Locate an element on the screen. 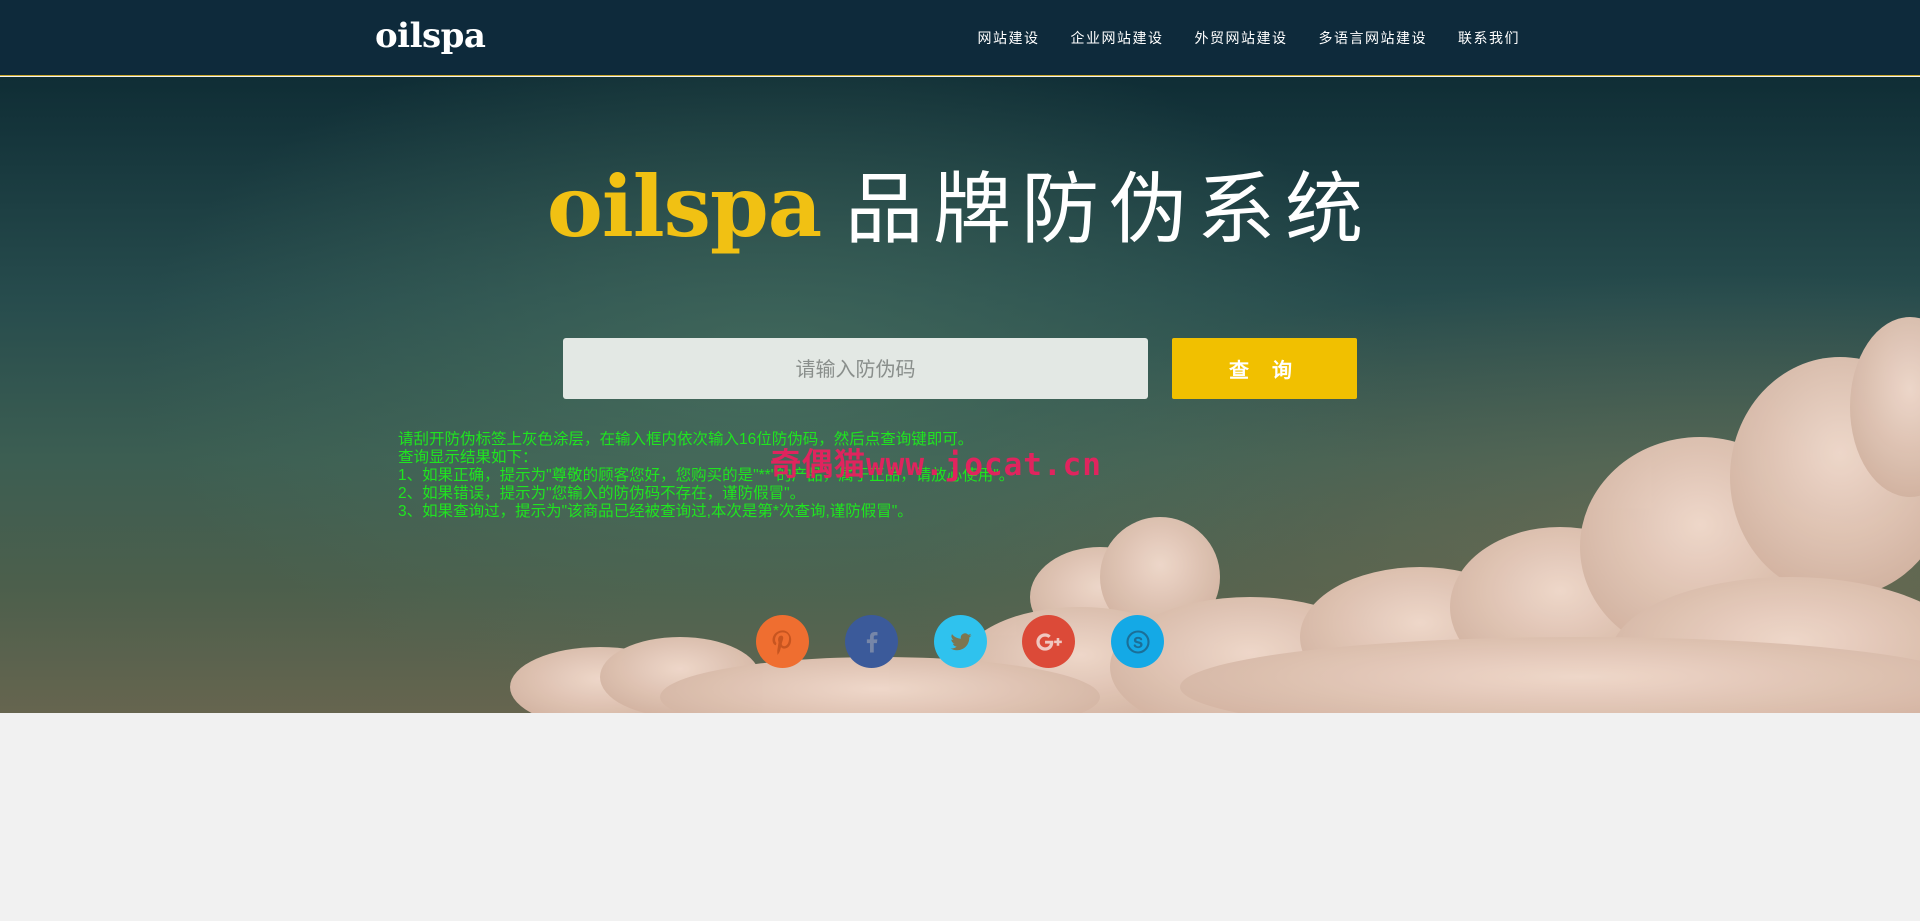 The image size is (1920, 921). pinterest-button is located at coordinates (782, 641).